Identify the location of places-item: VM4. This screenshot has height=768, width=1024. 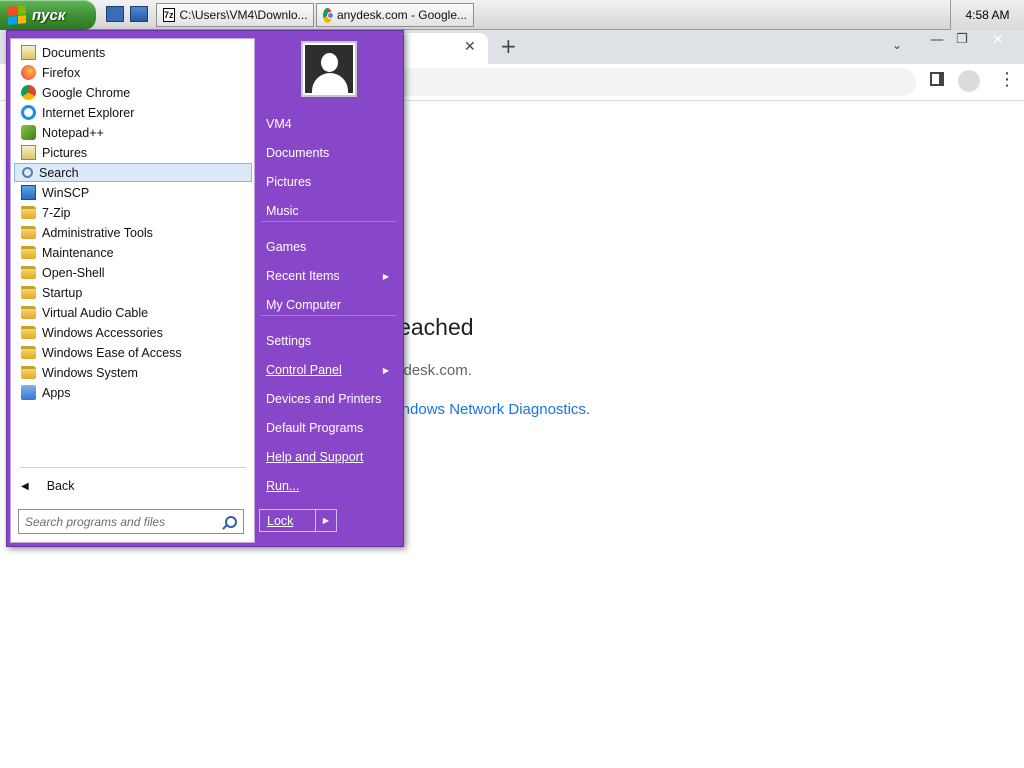
(328, 124).